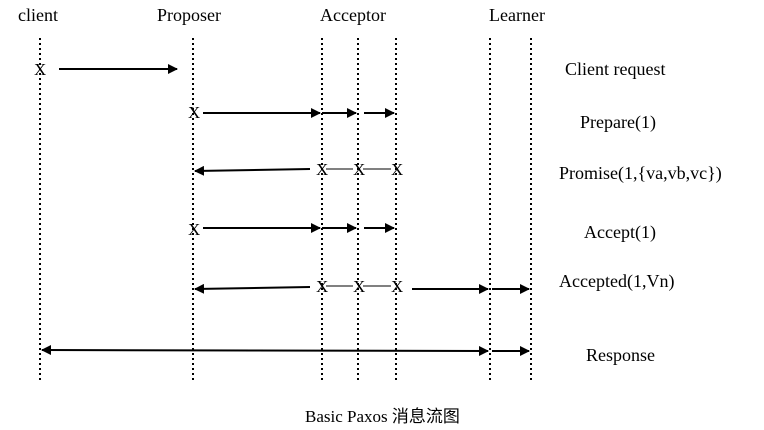 This screenshot has height=430, width=764. I want to click on label-promise: Promise(1,{va,vb,vc}), so click(640, 173).